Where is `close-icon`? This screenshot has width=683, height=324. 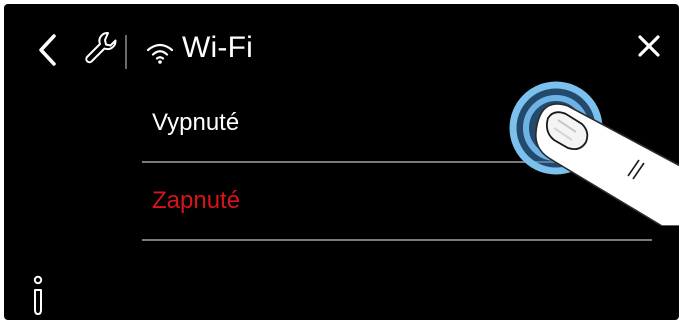 close-icon is located at coordinates (649, 46).